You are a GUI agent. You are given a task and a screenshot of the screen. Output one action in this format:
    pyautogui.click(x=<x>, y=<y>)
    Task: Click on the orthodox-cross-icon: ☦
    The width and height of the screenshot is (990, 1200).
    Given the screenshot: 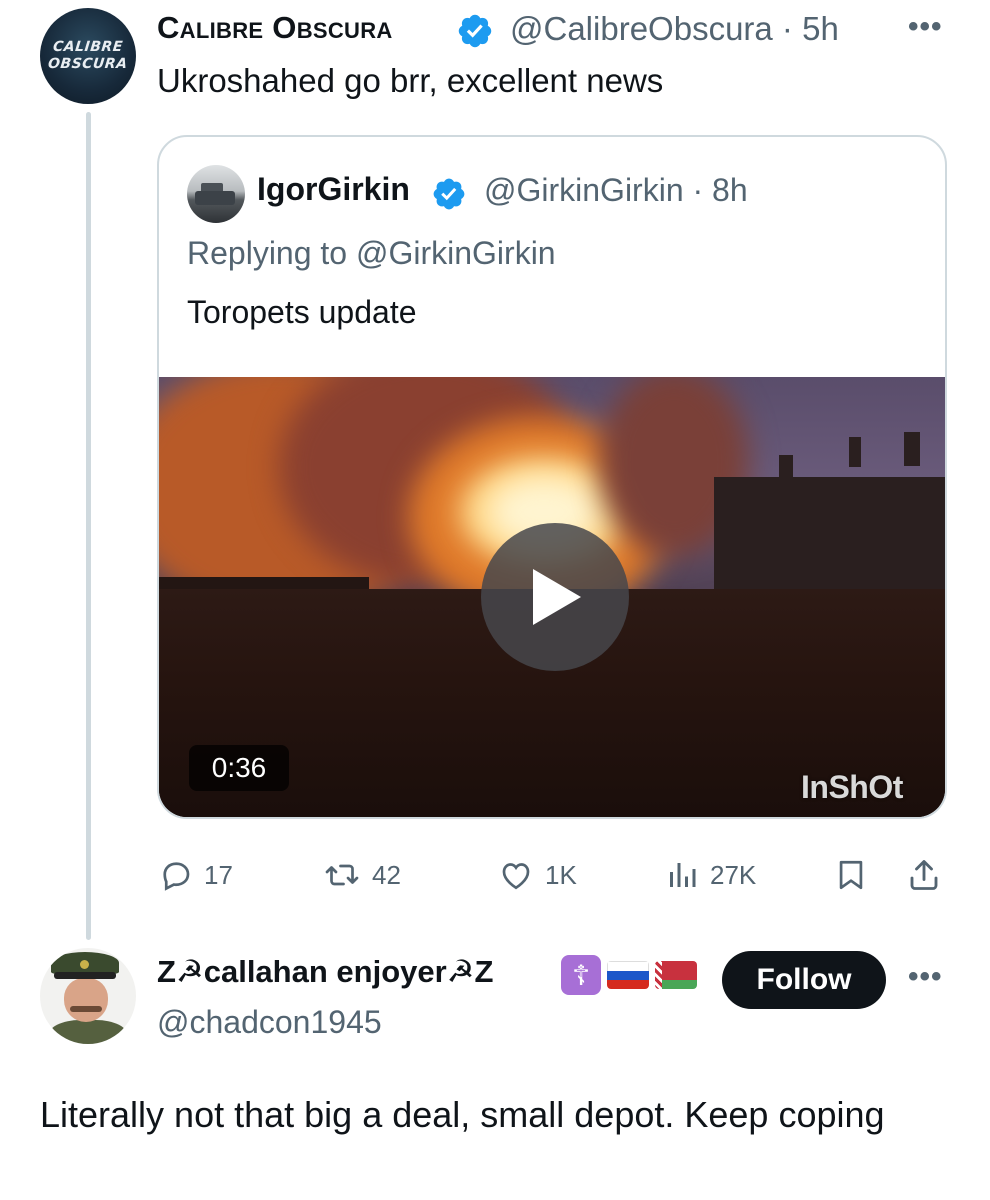 What is the action you would take?
    pyautogui.click(x=581, y=975)
    